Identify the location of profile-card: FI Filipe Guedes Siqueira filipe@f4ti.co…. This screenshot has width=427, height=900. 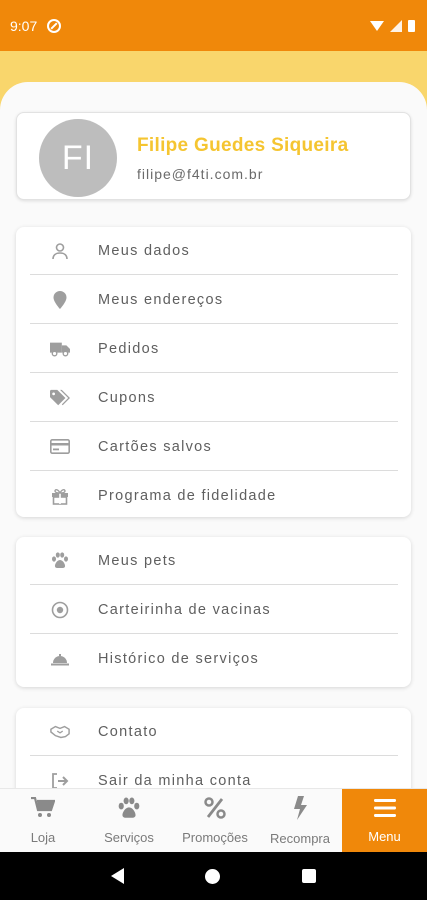
(213, 156).